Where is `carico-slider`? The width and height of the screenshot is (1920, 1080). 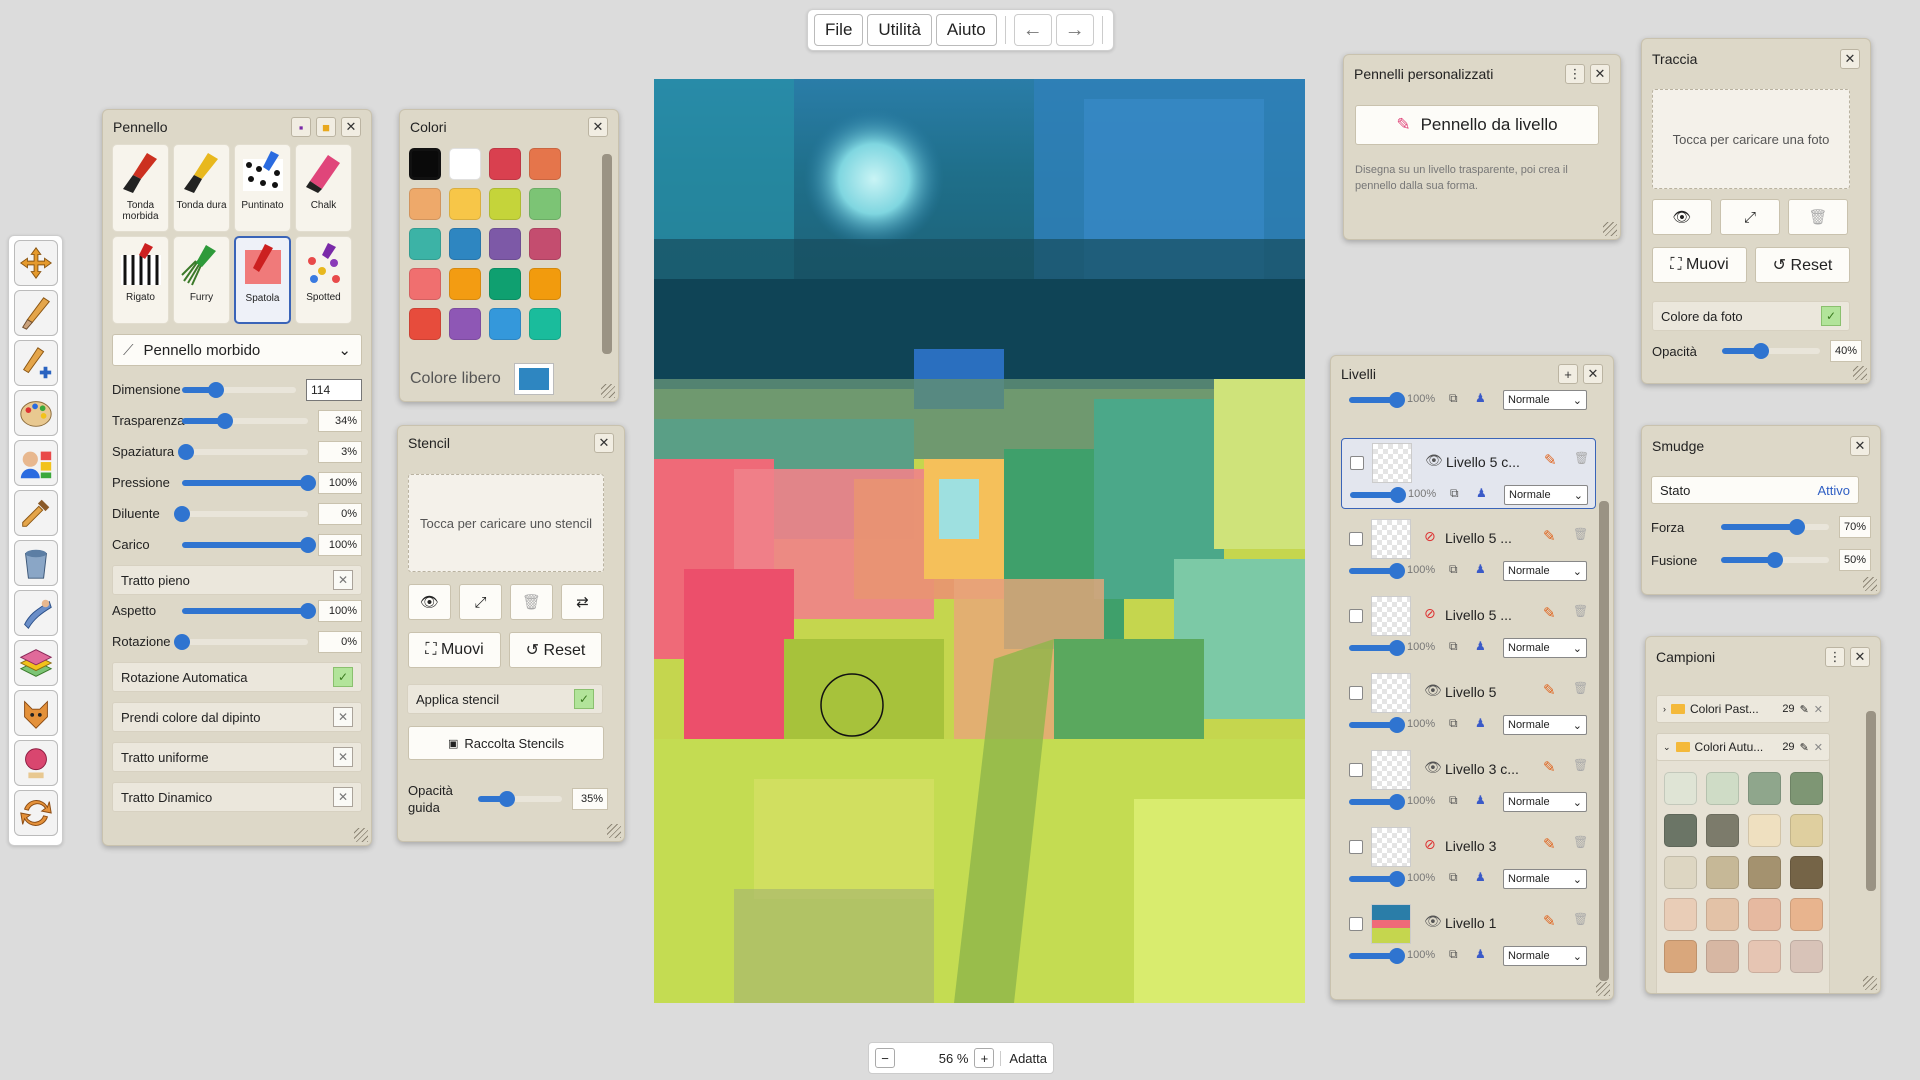 carico-slider is located at coordinates (249, 544).